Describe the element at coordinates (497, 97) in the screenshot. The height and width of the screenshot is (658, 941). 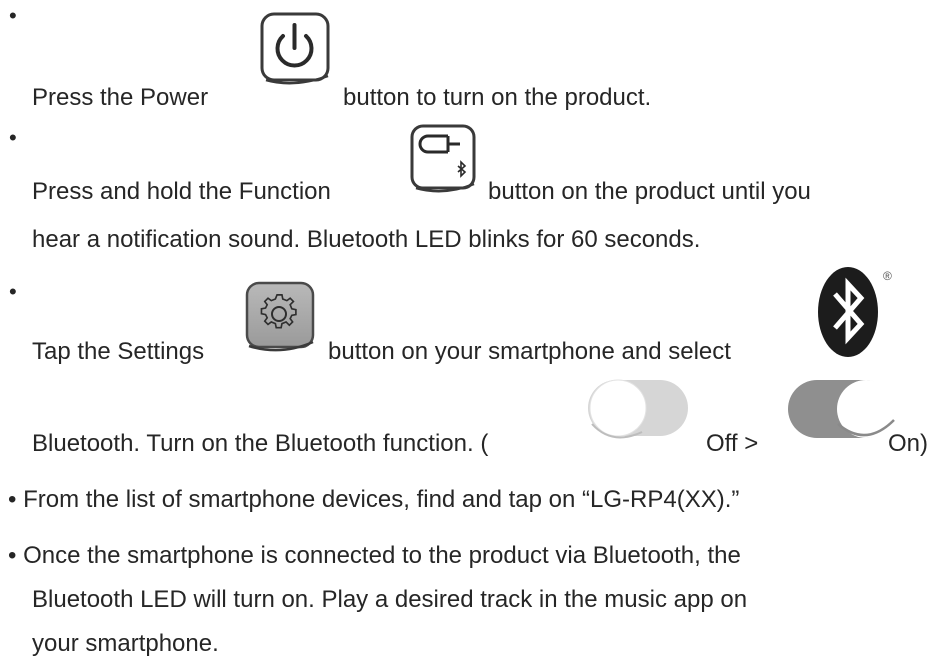
I see `step1-text-after: button to turn on the product.` at that location.